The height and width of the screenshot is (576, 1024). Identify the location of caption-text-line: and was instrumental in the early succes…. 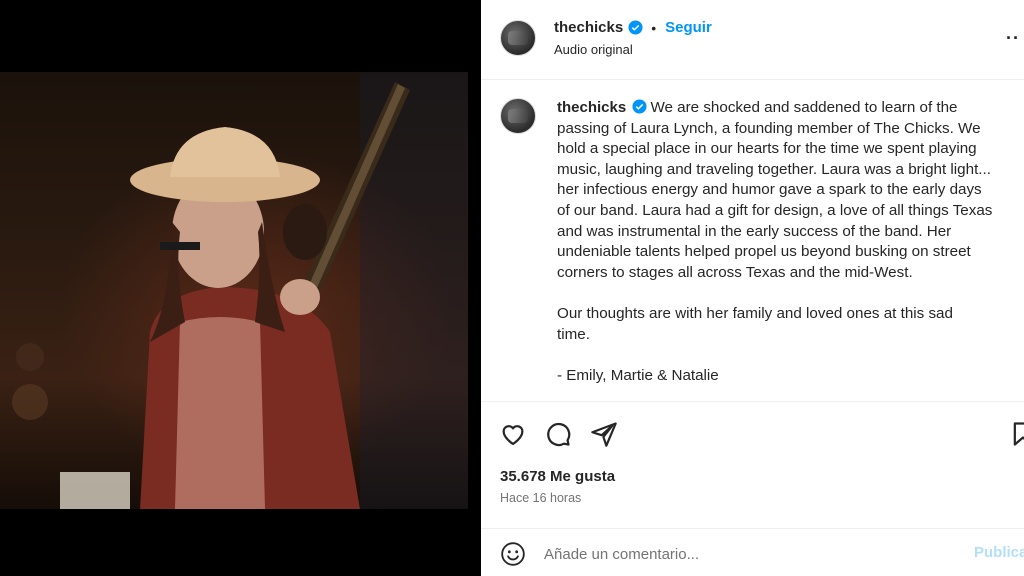
(754, 231).